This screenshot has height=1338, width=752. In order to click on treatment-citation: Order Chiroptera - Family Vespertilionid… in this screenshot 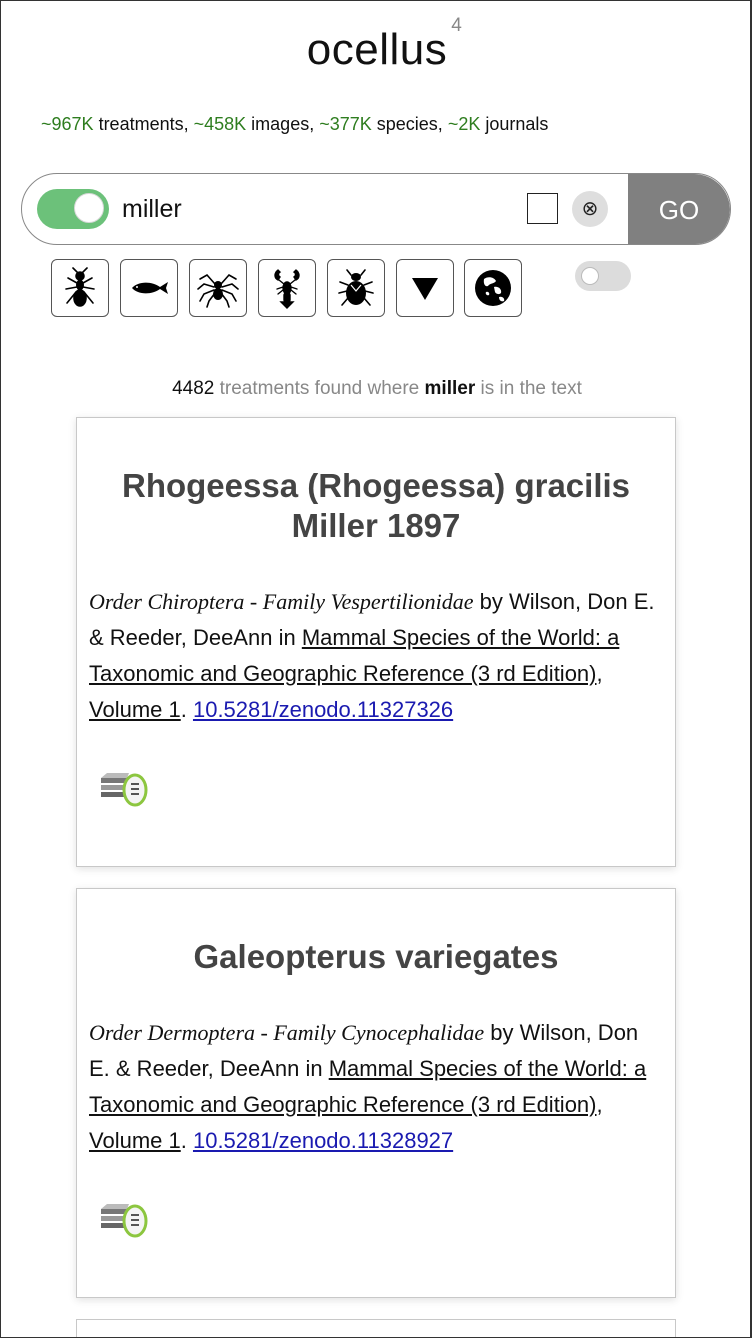, I will do `click(376, 656)`.